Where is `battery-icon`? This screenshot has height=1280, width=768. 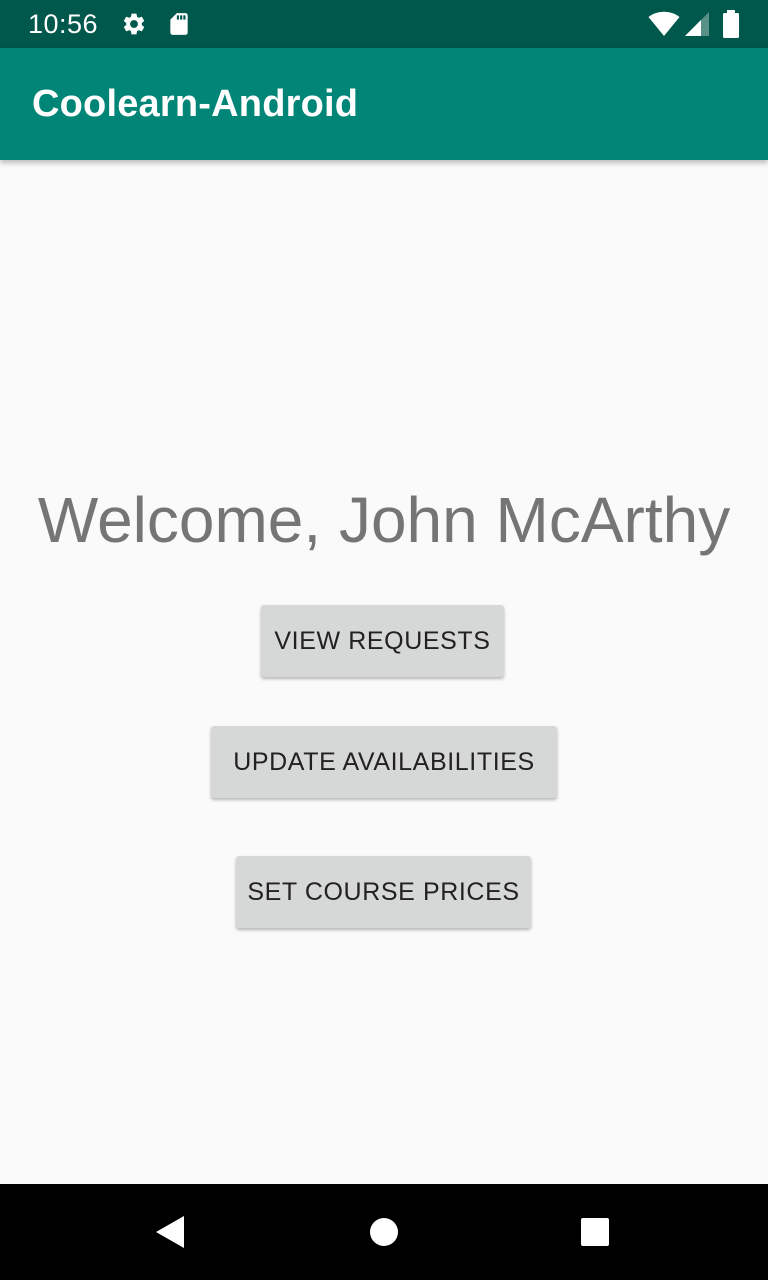
battery-icon is located at coordinates (731, 24).